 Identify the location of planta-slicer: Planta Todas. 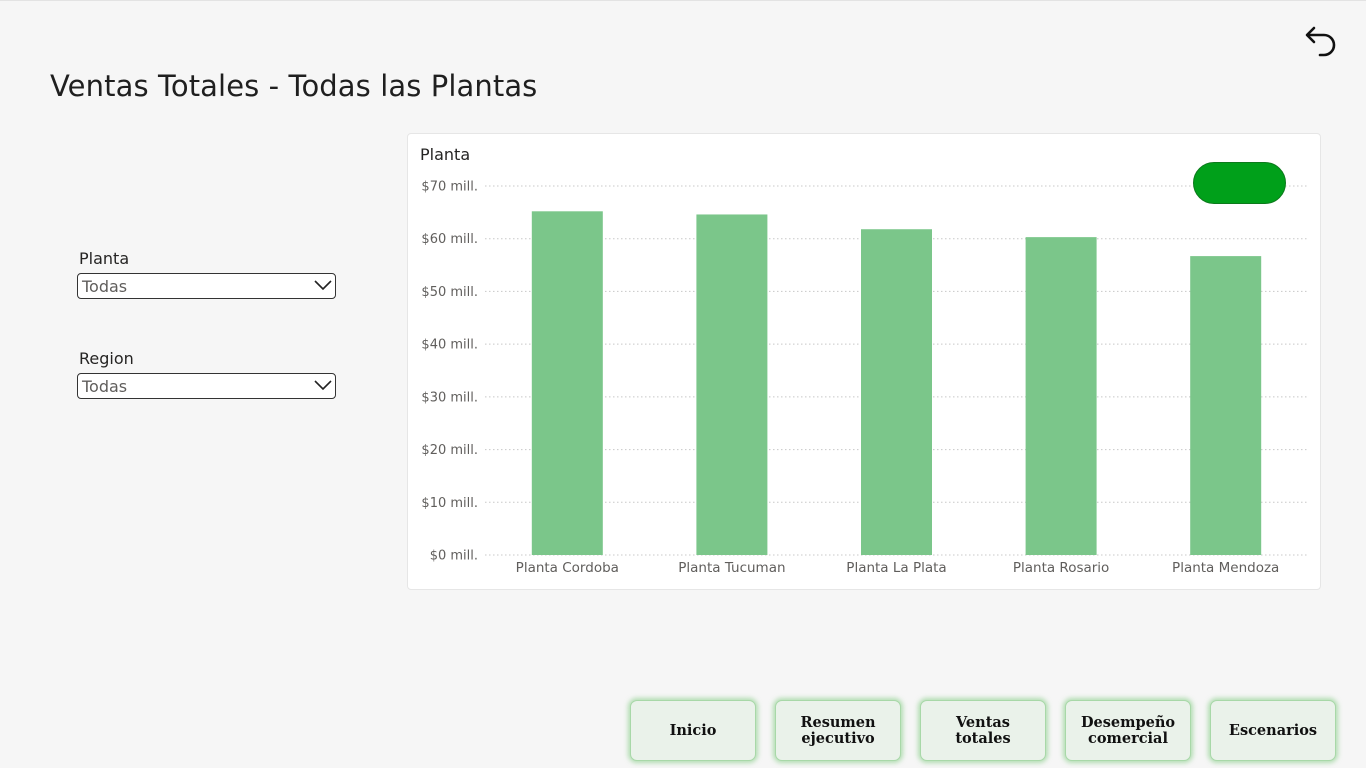
(206, 274).